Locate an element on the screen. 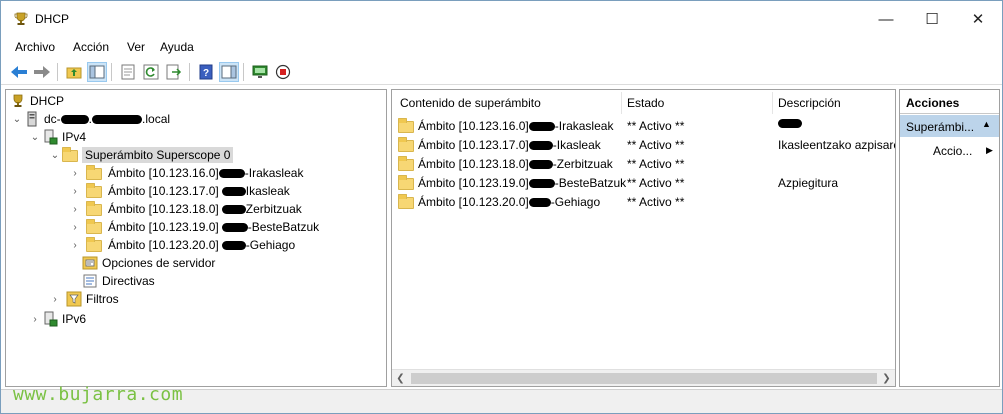 Image resolution: width=1003 pixels, height=414 pixels. sheet-icon is located at coordinates (128, 72).